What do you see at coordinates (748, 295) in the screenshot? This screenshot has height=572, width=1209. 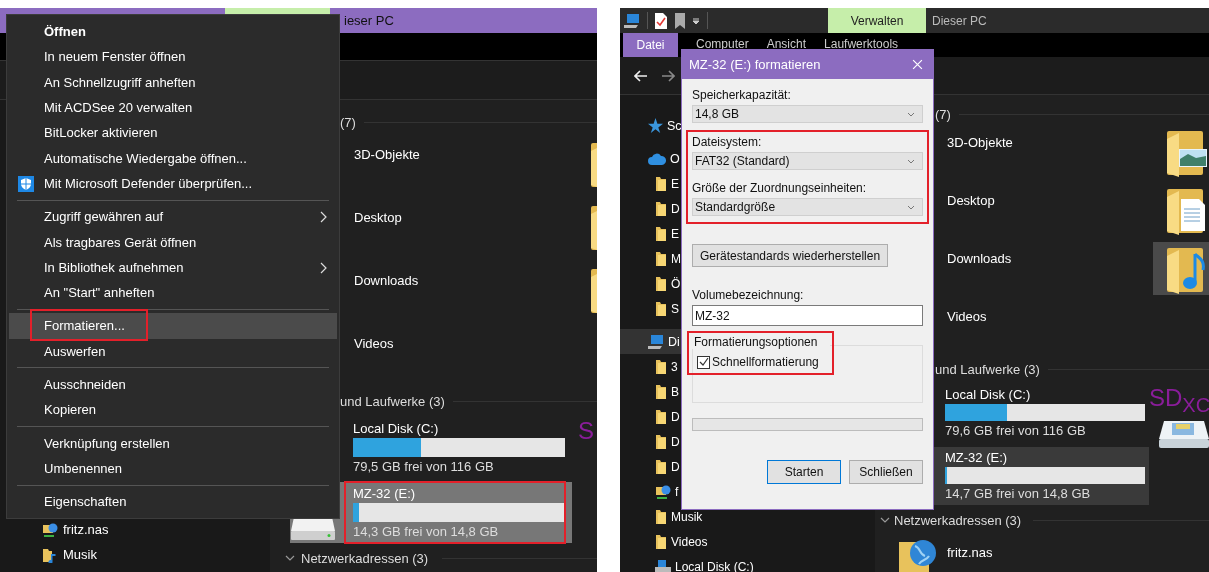 I see `field-label: Volumebezeichnung:` at bounding box center [748, 295].